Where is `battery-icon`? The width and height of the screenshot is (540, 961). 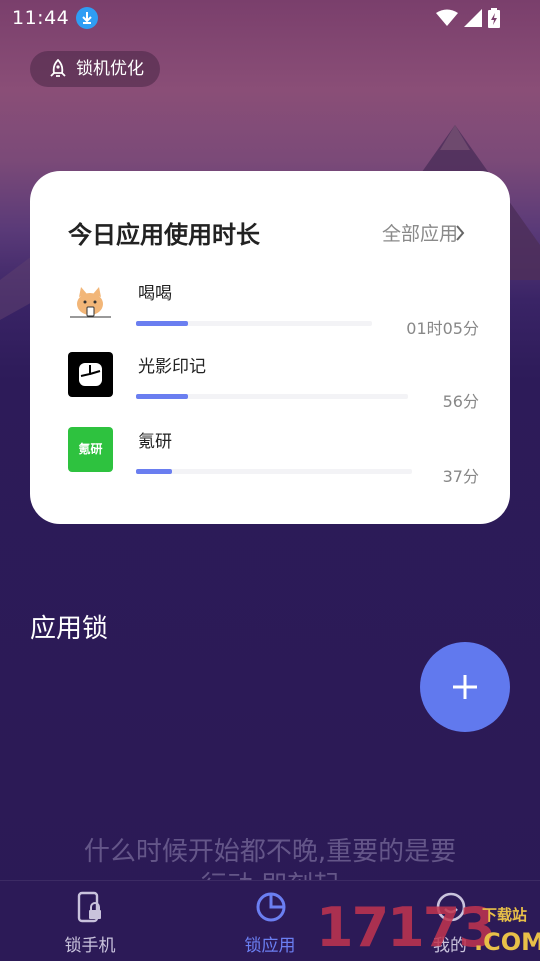
battery-icon is located at coordinates (494, 18).